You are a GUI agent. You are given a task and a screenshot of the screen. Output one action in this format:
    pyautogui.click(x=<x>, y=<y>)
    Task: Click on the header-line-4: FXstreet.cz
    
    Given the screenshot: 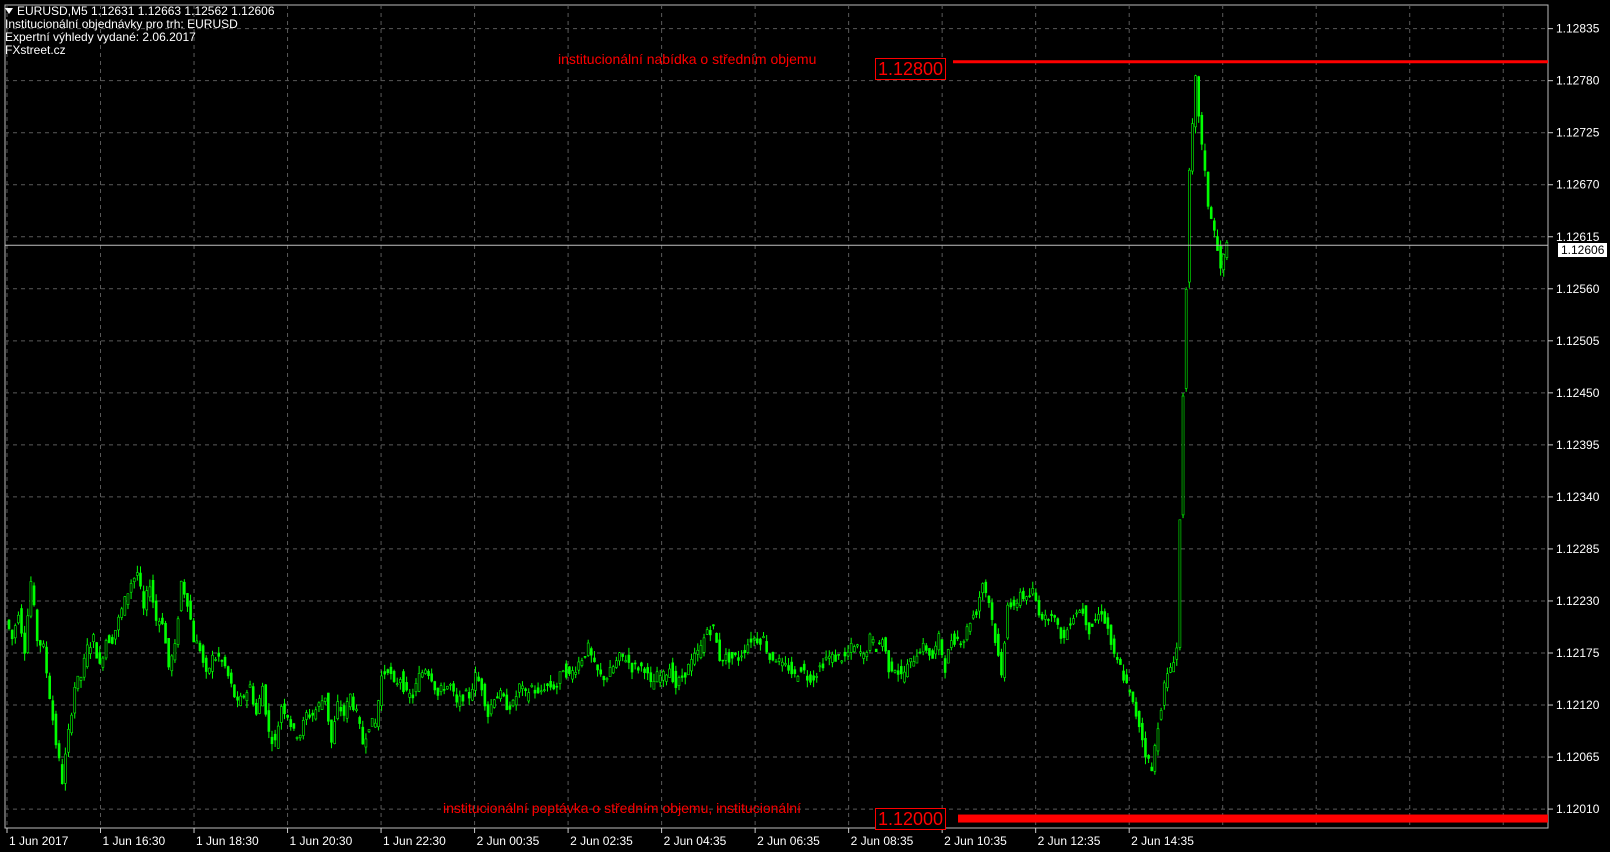 What is the action you would take?
    pyautogui.click(x=35, y=50)
    